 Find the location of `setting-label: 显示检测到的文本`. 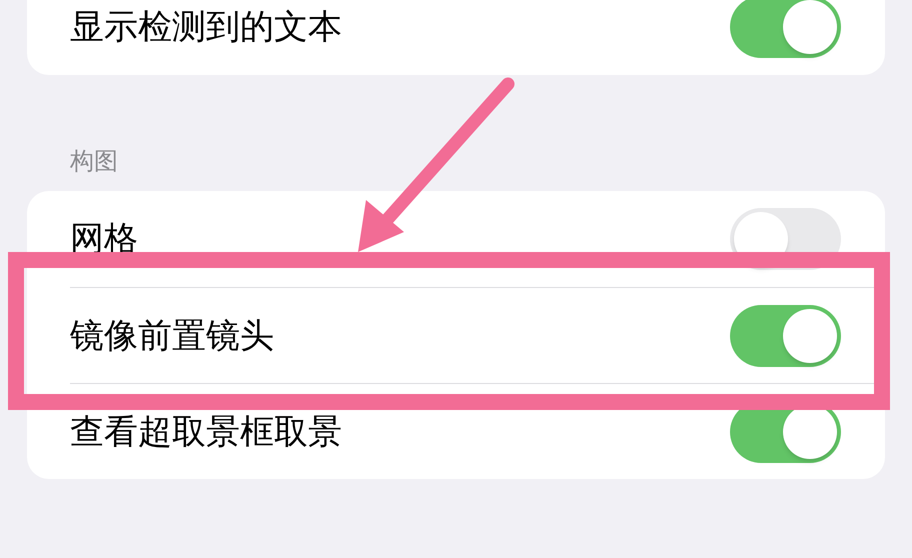

setting-label: 显示检测到的文本 is located at coordinates (206, 27).